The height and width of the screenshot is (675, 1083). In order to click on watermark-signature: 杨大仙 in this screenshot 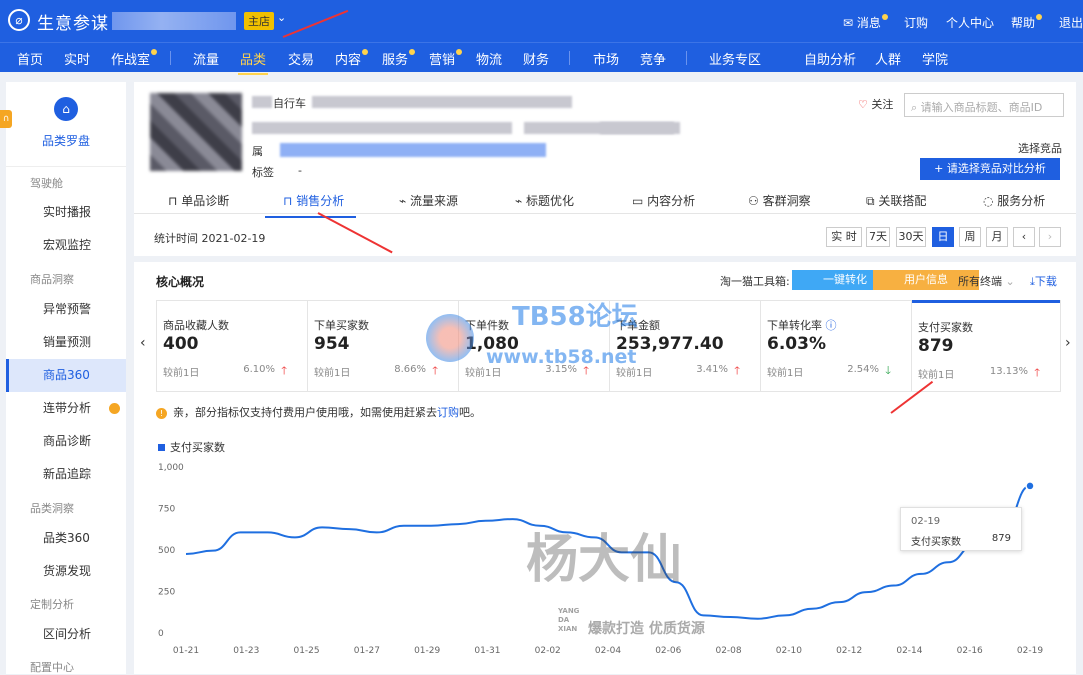, I will do `click(604, 559)`.